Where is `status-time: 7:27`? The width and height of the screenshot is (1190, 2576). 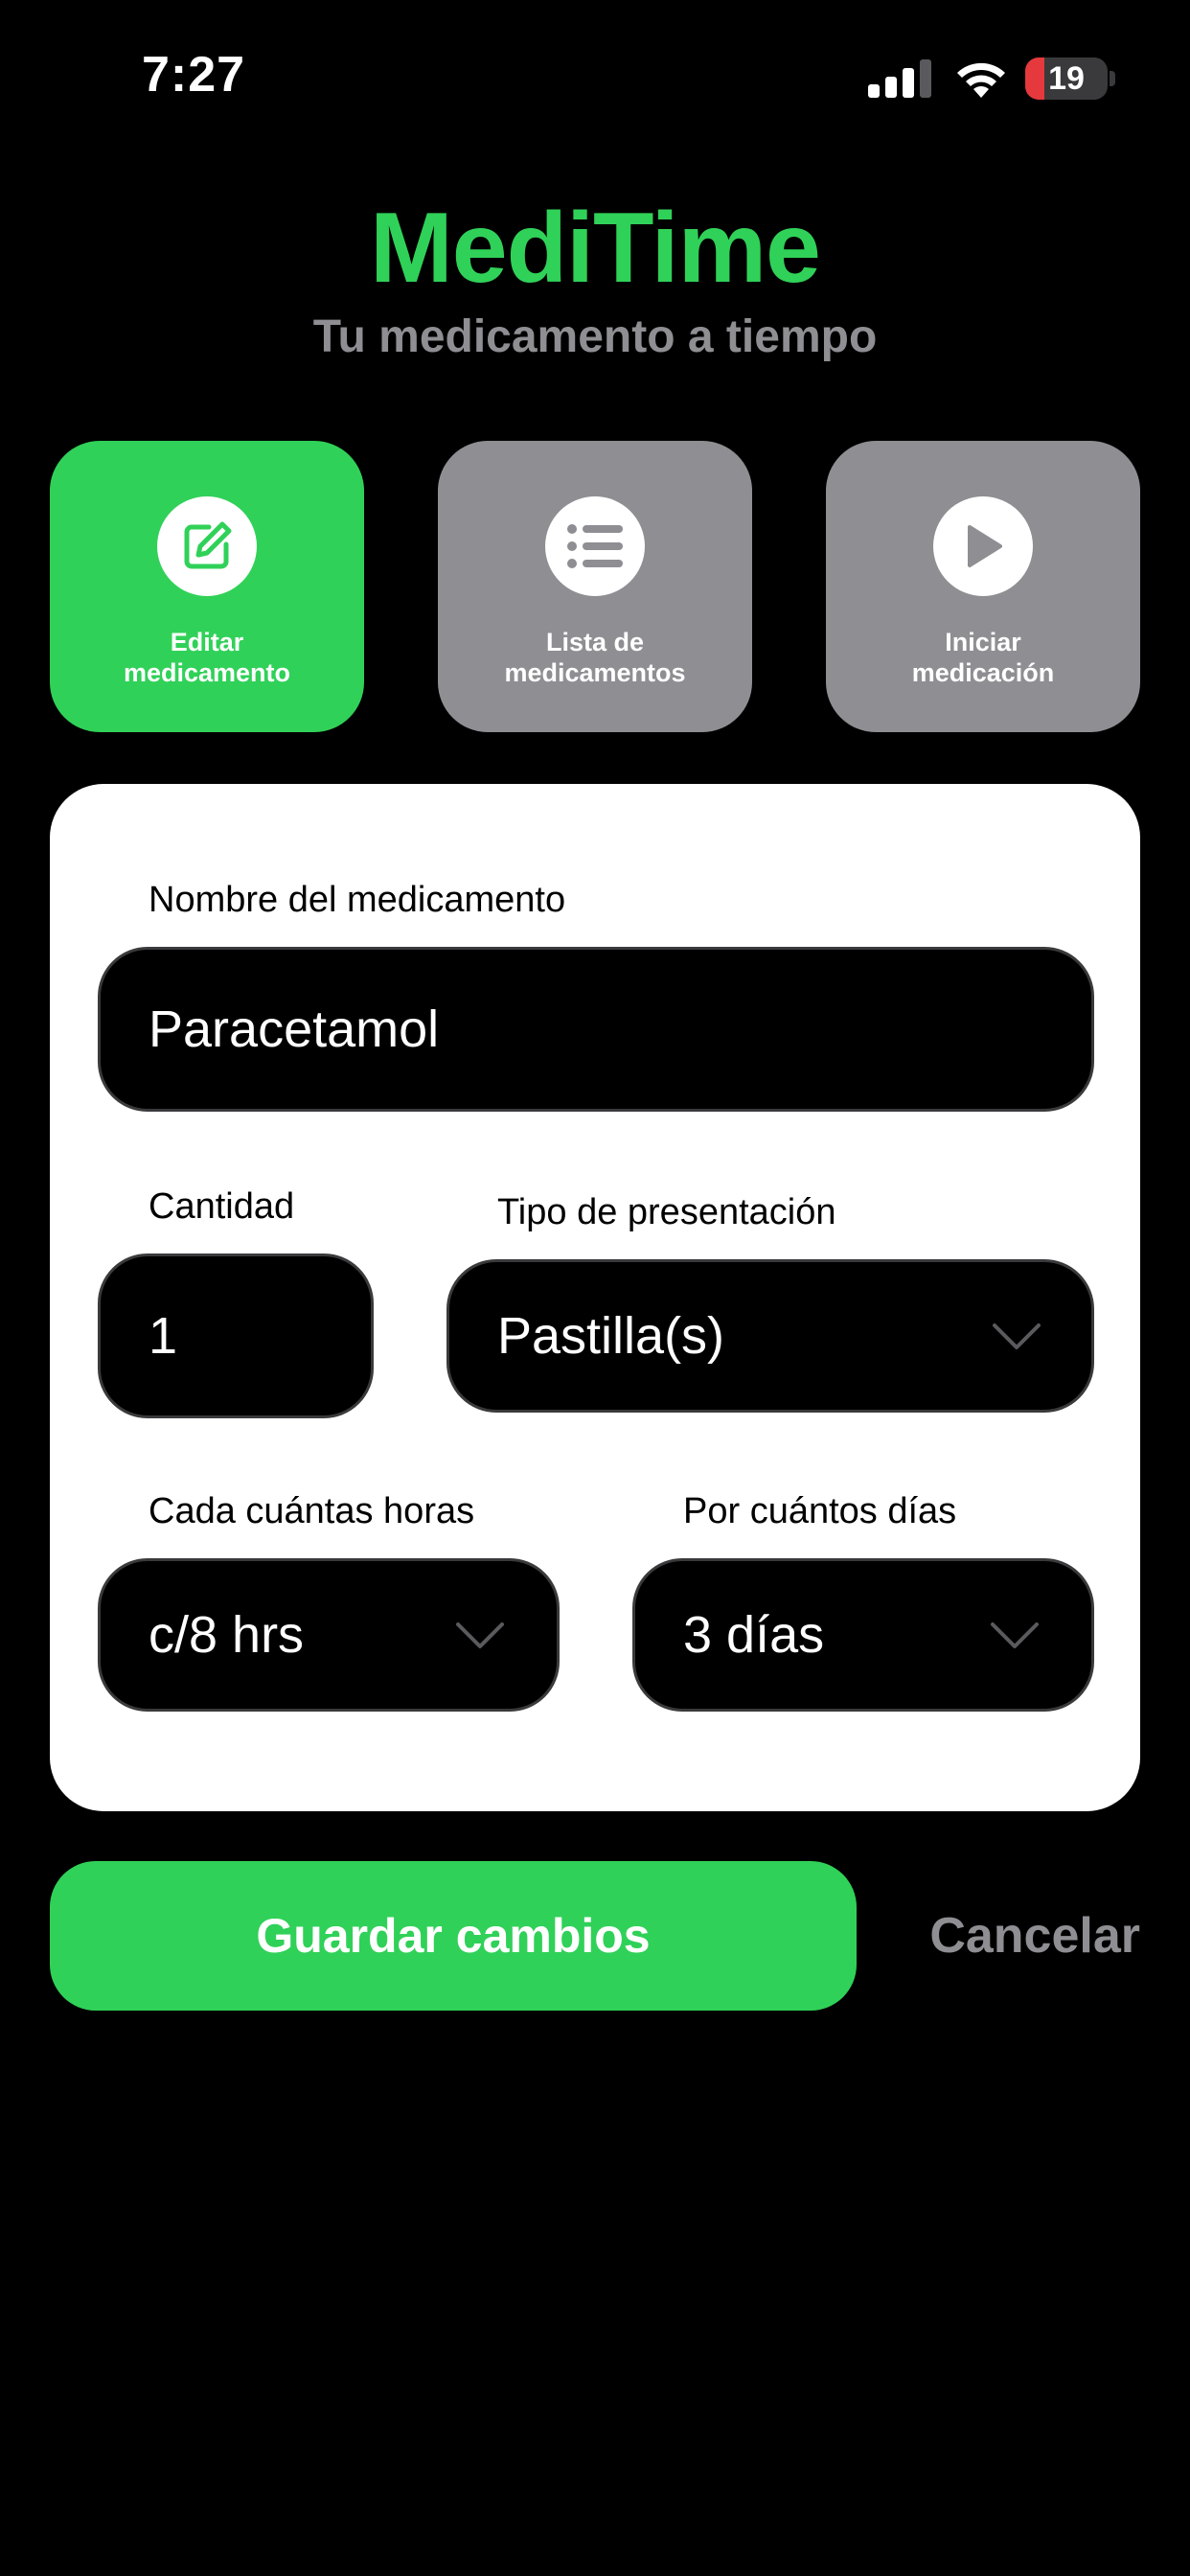
status-time: 7:27 is located at coordinates (194, 75).